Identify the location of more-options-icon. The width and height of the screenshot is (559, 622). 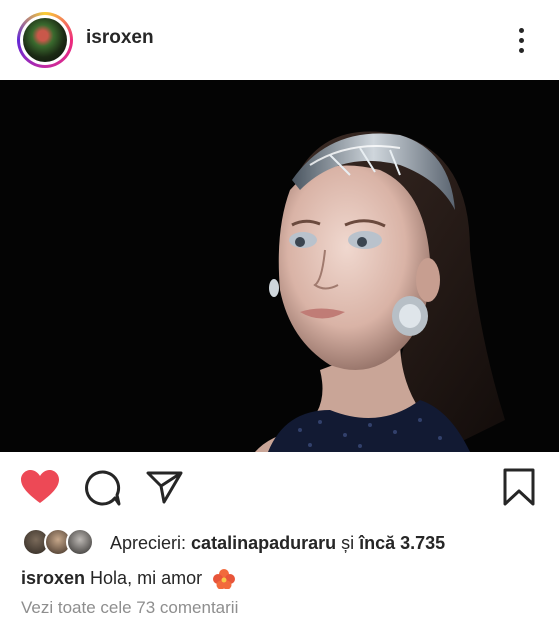
(521, 41).